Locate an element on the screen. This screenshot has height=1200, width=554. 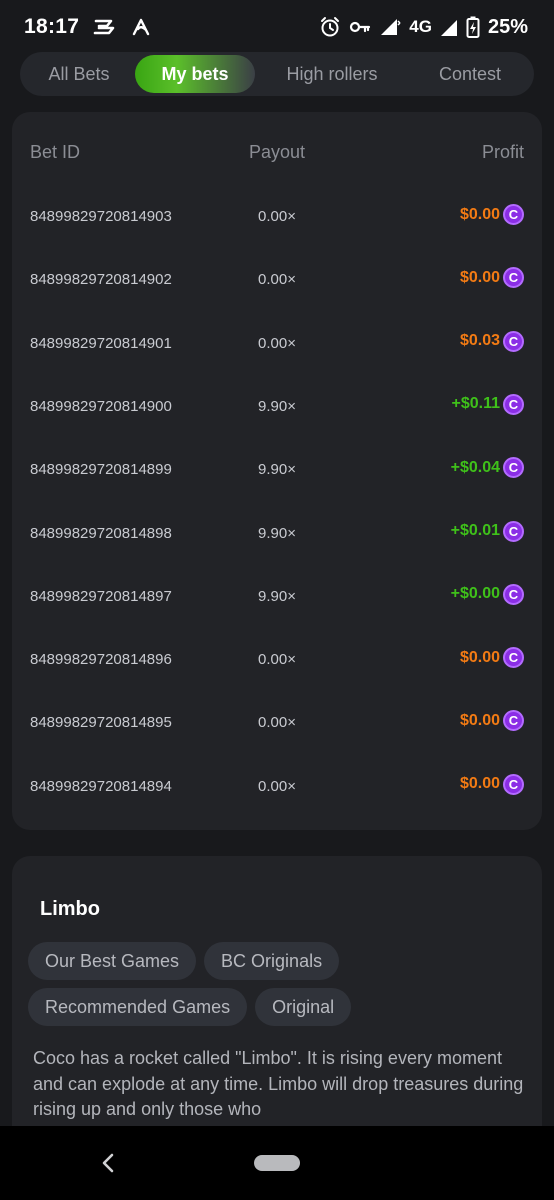
game-title: Limbo is located at coordinates (70, 909).